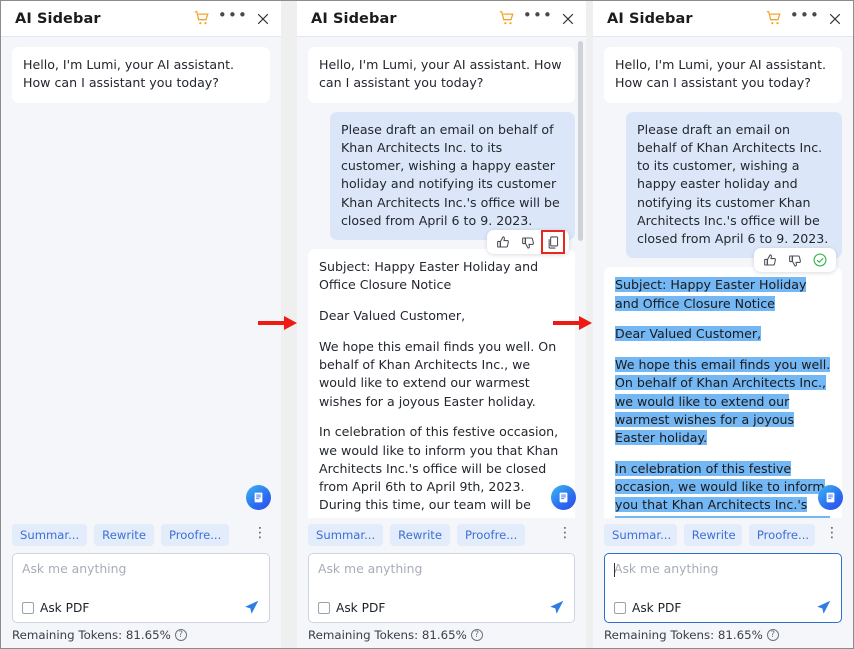 This screenshot has height=649, width=854. What do you see at coordinates (272, 323) in the screenshot?
I see `arrow-shaft` at bounding box center [272, 323].